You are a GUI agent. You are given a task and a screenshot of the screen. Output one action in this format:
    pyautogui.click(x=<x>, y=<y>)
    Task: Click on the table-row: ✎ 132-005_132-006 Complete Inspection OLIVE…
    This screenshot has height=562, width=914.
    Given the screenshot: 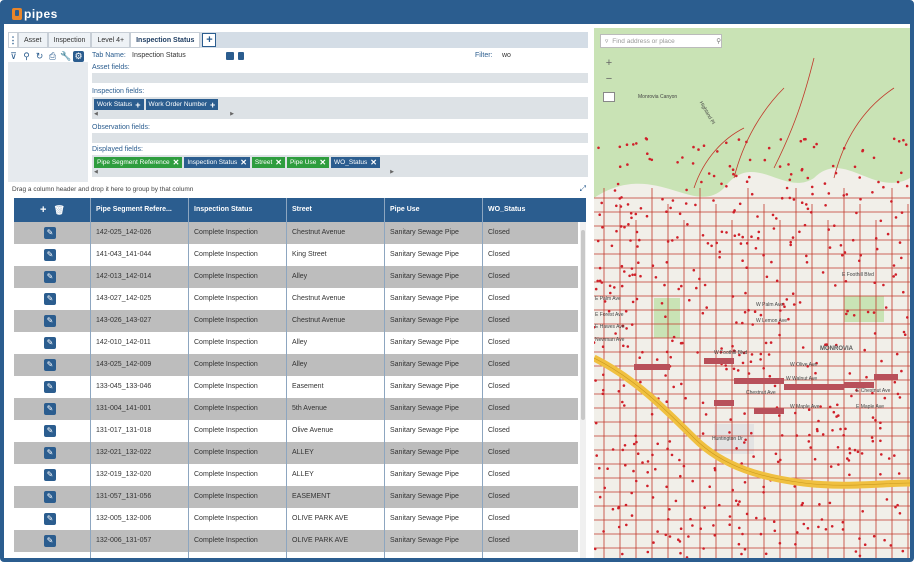 What is the action you would take?
    pyautogui.click(x=296, y=519)
    